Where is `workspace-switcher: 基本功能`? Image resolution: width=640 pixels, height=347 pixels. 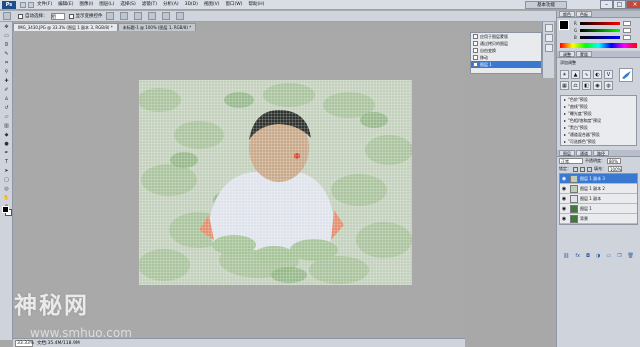
workspace-switcher: 基本功能 is located at coordinates (546, 5).